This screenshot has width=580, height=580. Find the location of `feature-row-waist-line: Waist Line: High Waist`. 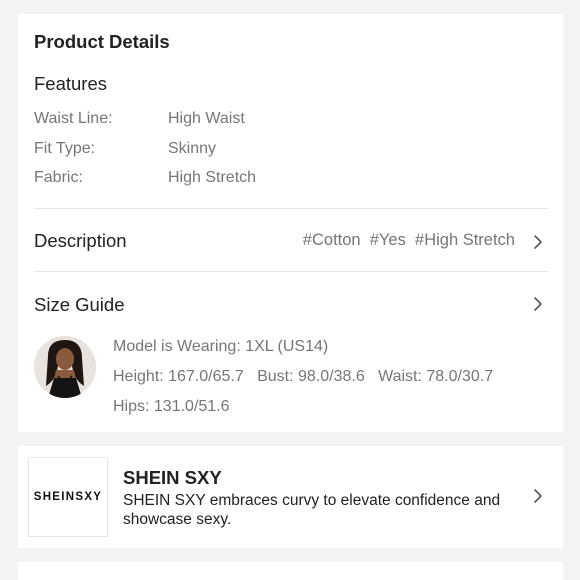

feature-row-waist-line: Waist Line: High Waist is located at coordinates (234, 121).